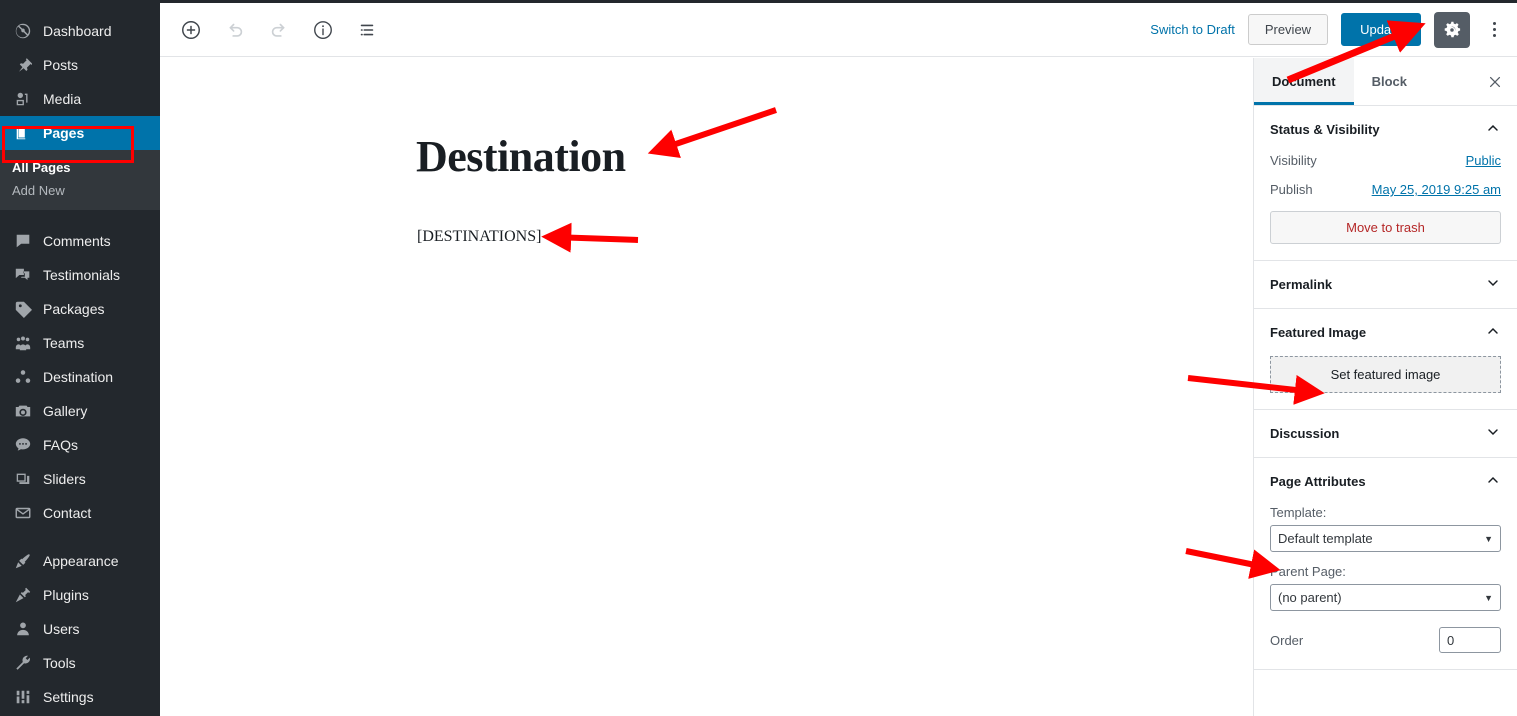 The height and width of the screenshot is (716, 1517). I want to click on sliders-icon, so click(23, 479).